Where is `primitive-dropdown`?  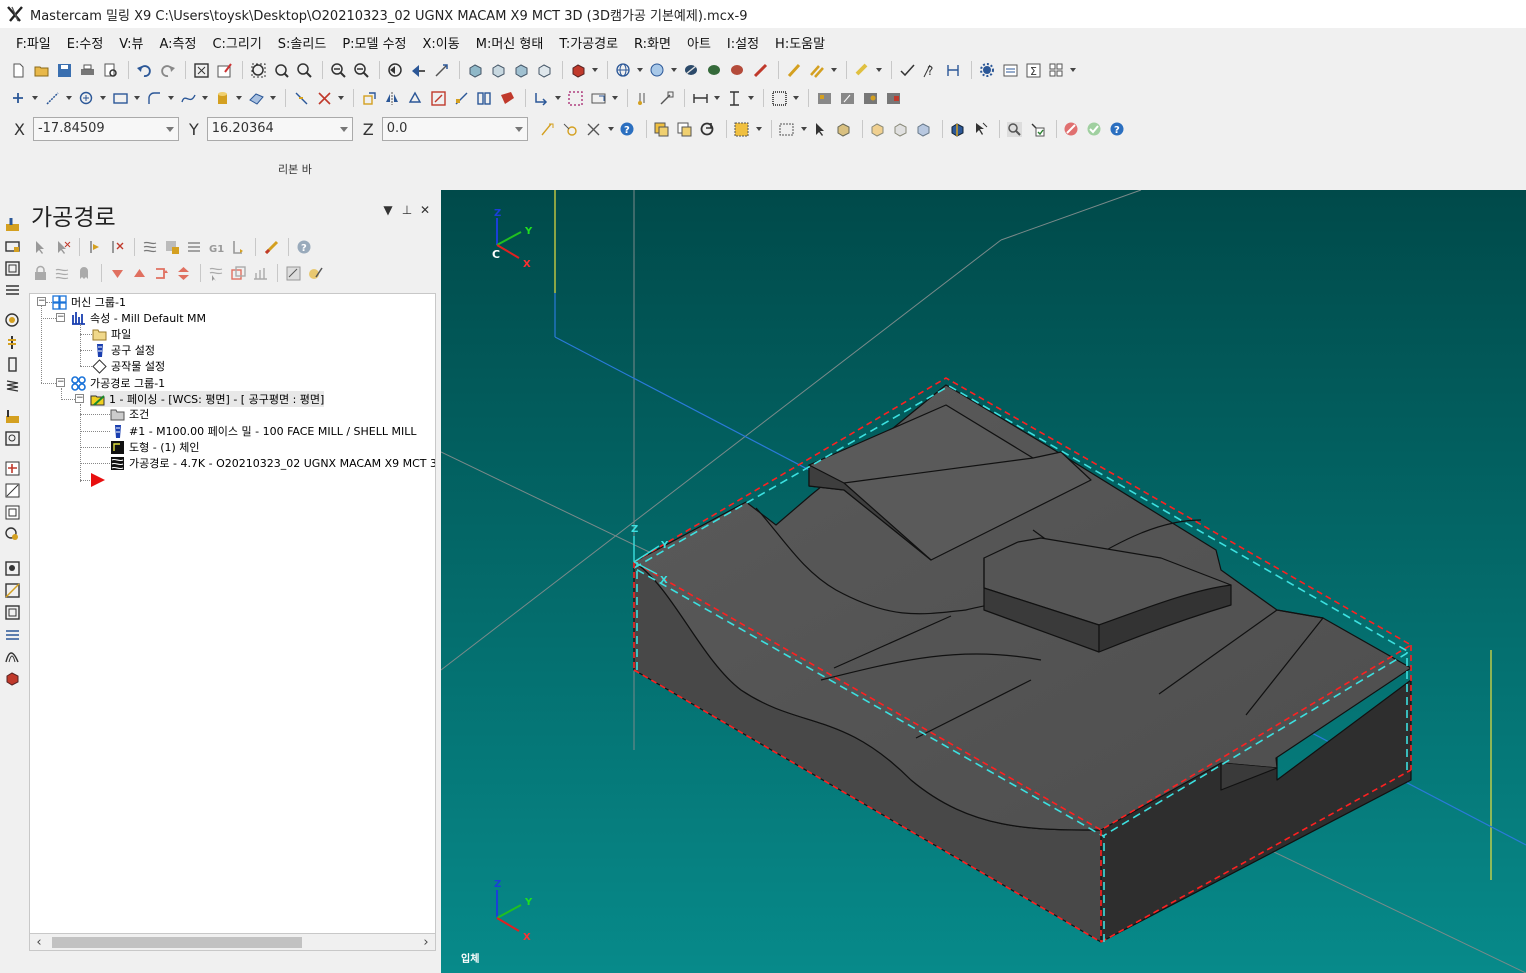
primitive-dropdown is located at coordinates (239, 98).